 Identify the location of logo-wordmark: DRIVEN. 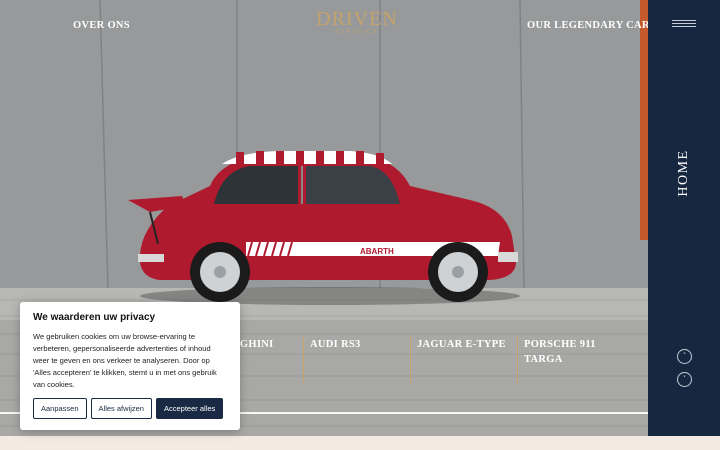
(357, 19).